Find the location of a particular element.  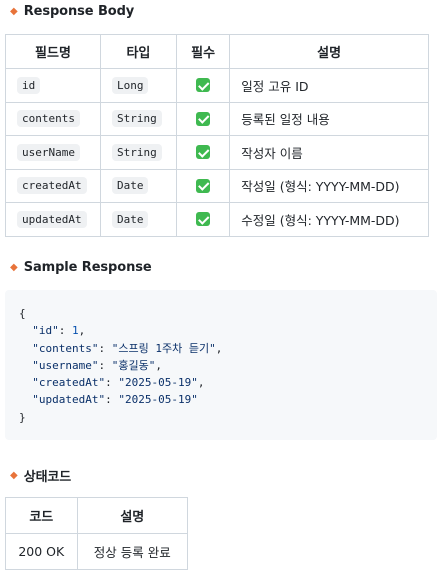

table-row: contents String 등록된 일정 내용 is located at coordinates (217, 118).